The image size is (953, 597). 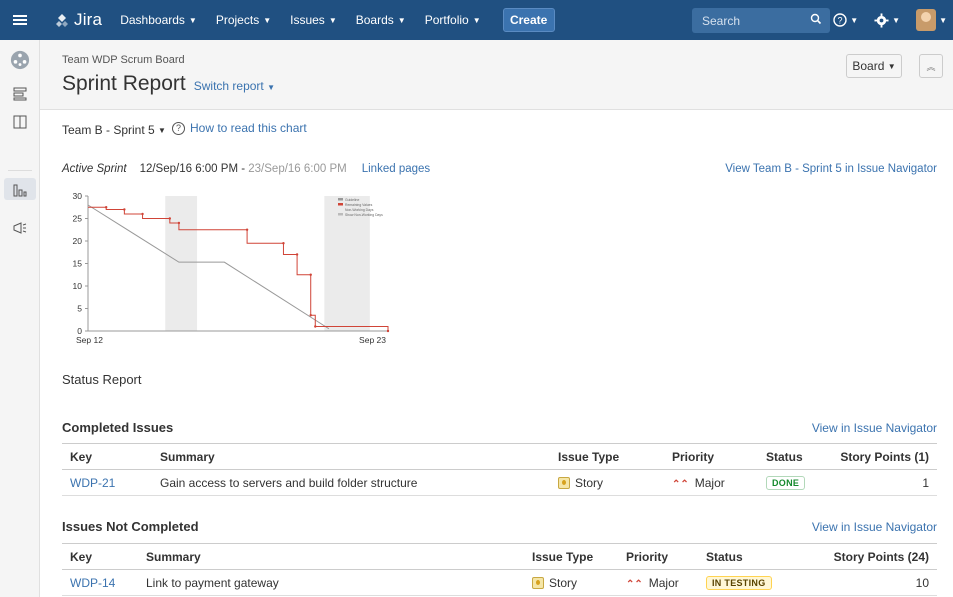 What do you see at coordinates (118, 427) in the screenshot?
I see `completed-issues-title: Completed Issues` at bounding box center [118, 427].